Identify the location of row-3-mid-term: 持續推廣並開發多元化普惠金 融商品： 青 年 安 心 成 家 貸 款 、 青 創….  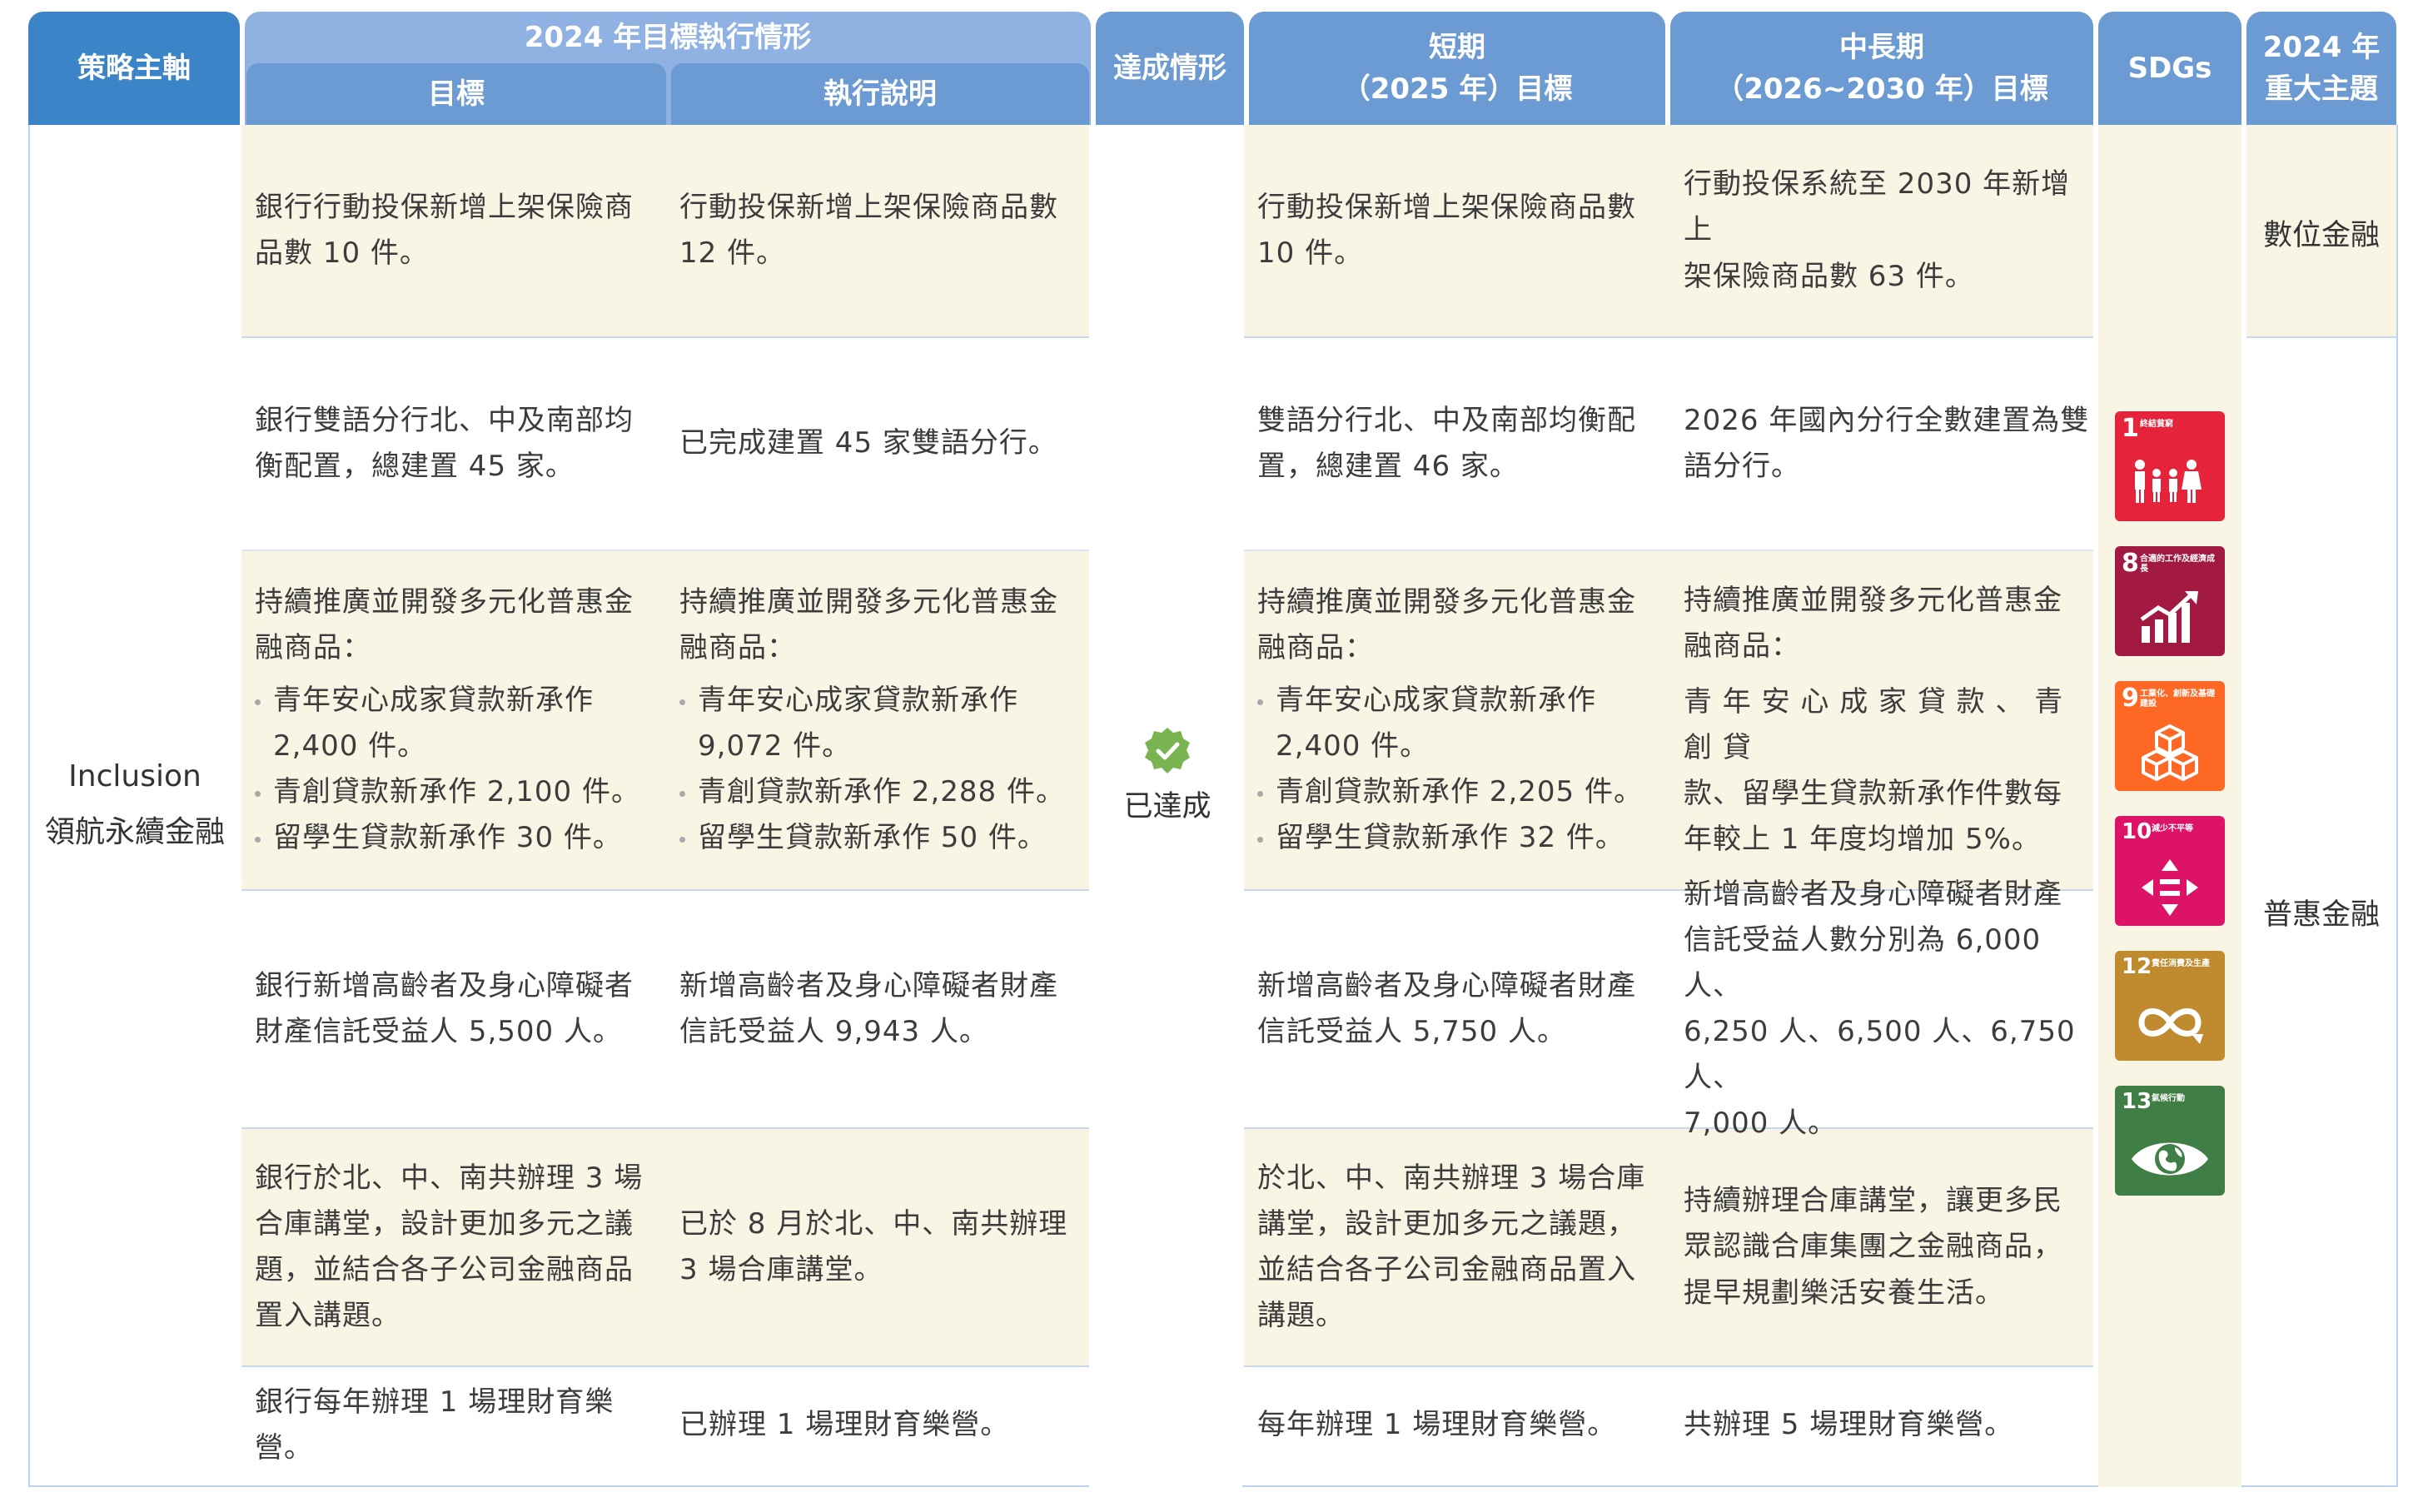
(1888, 720).